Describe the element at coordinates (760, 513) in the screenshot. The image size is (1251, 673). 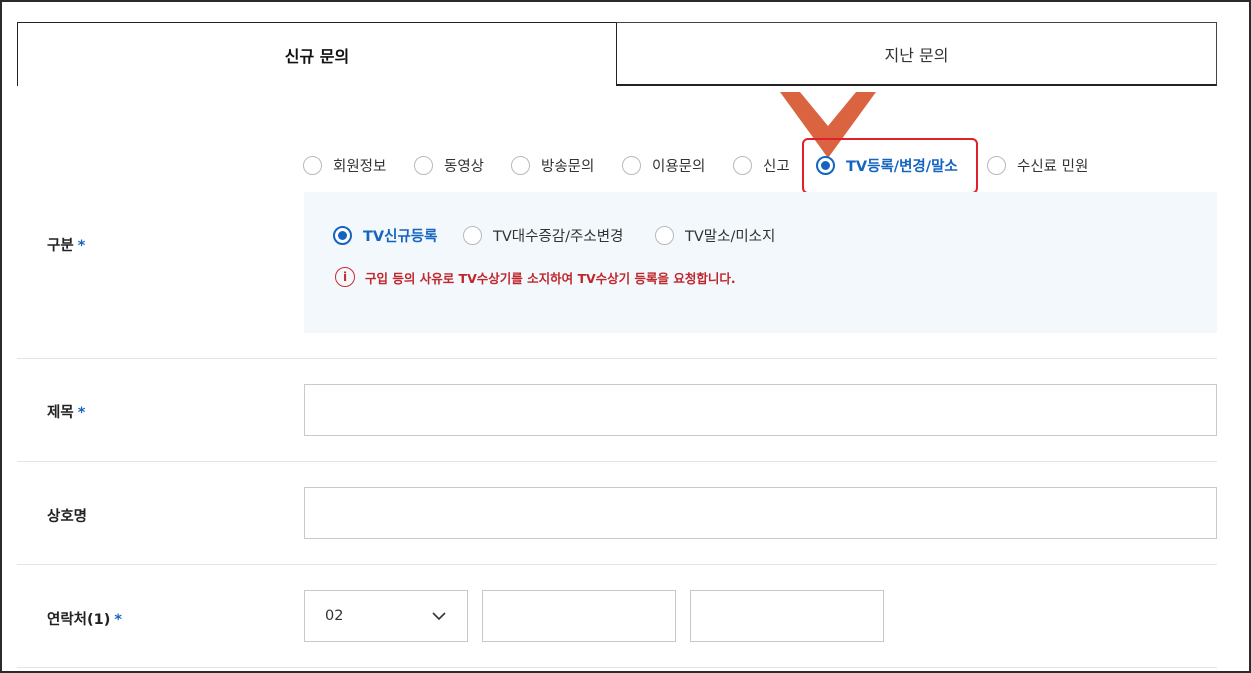
I see `company-input` at that location.